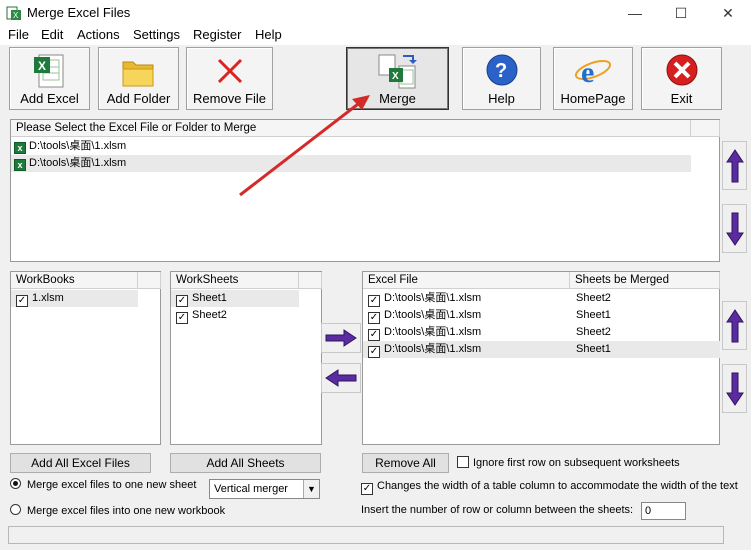 The image size is (751, 550). I want to click on radio-selected, so click(15, 483).